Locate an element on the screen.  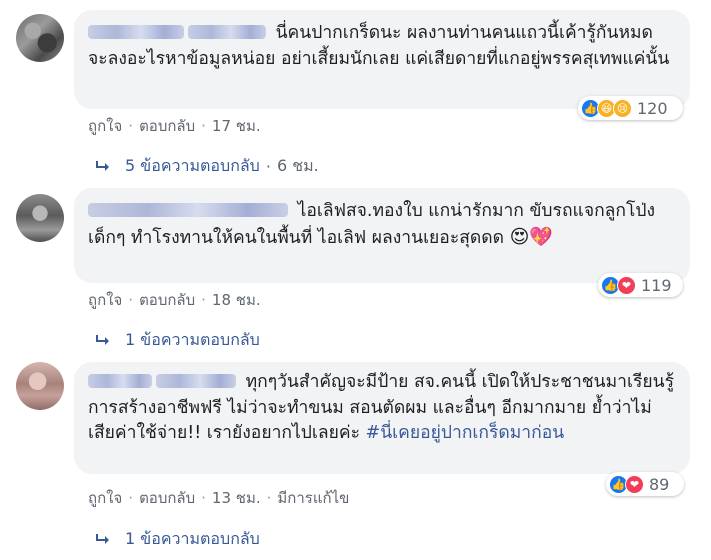
edited-label: มีการแก้ไข is located at coordinates (313, 498).